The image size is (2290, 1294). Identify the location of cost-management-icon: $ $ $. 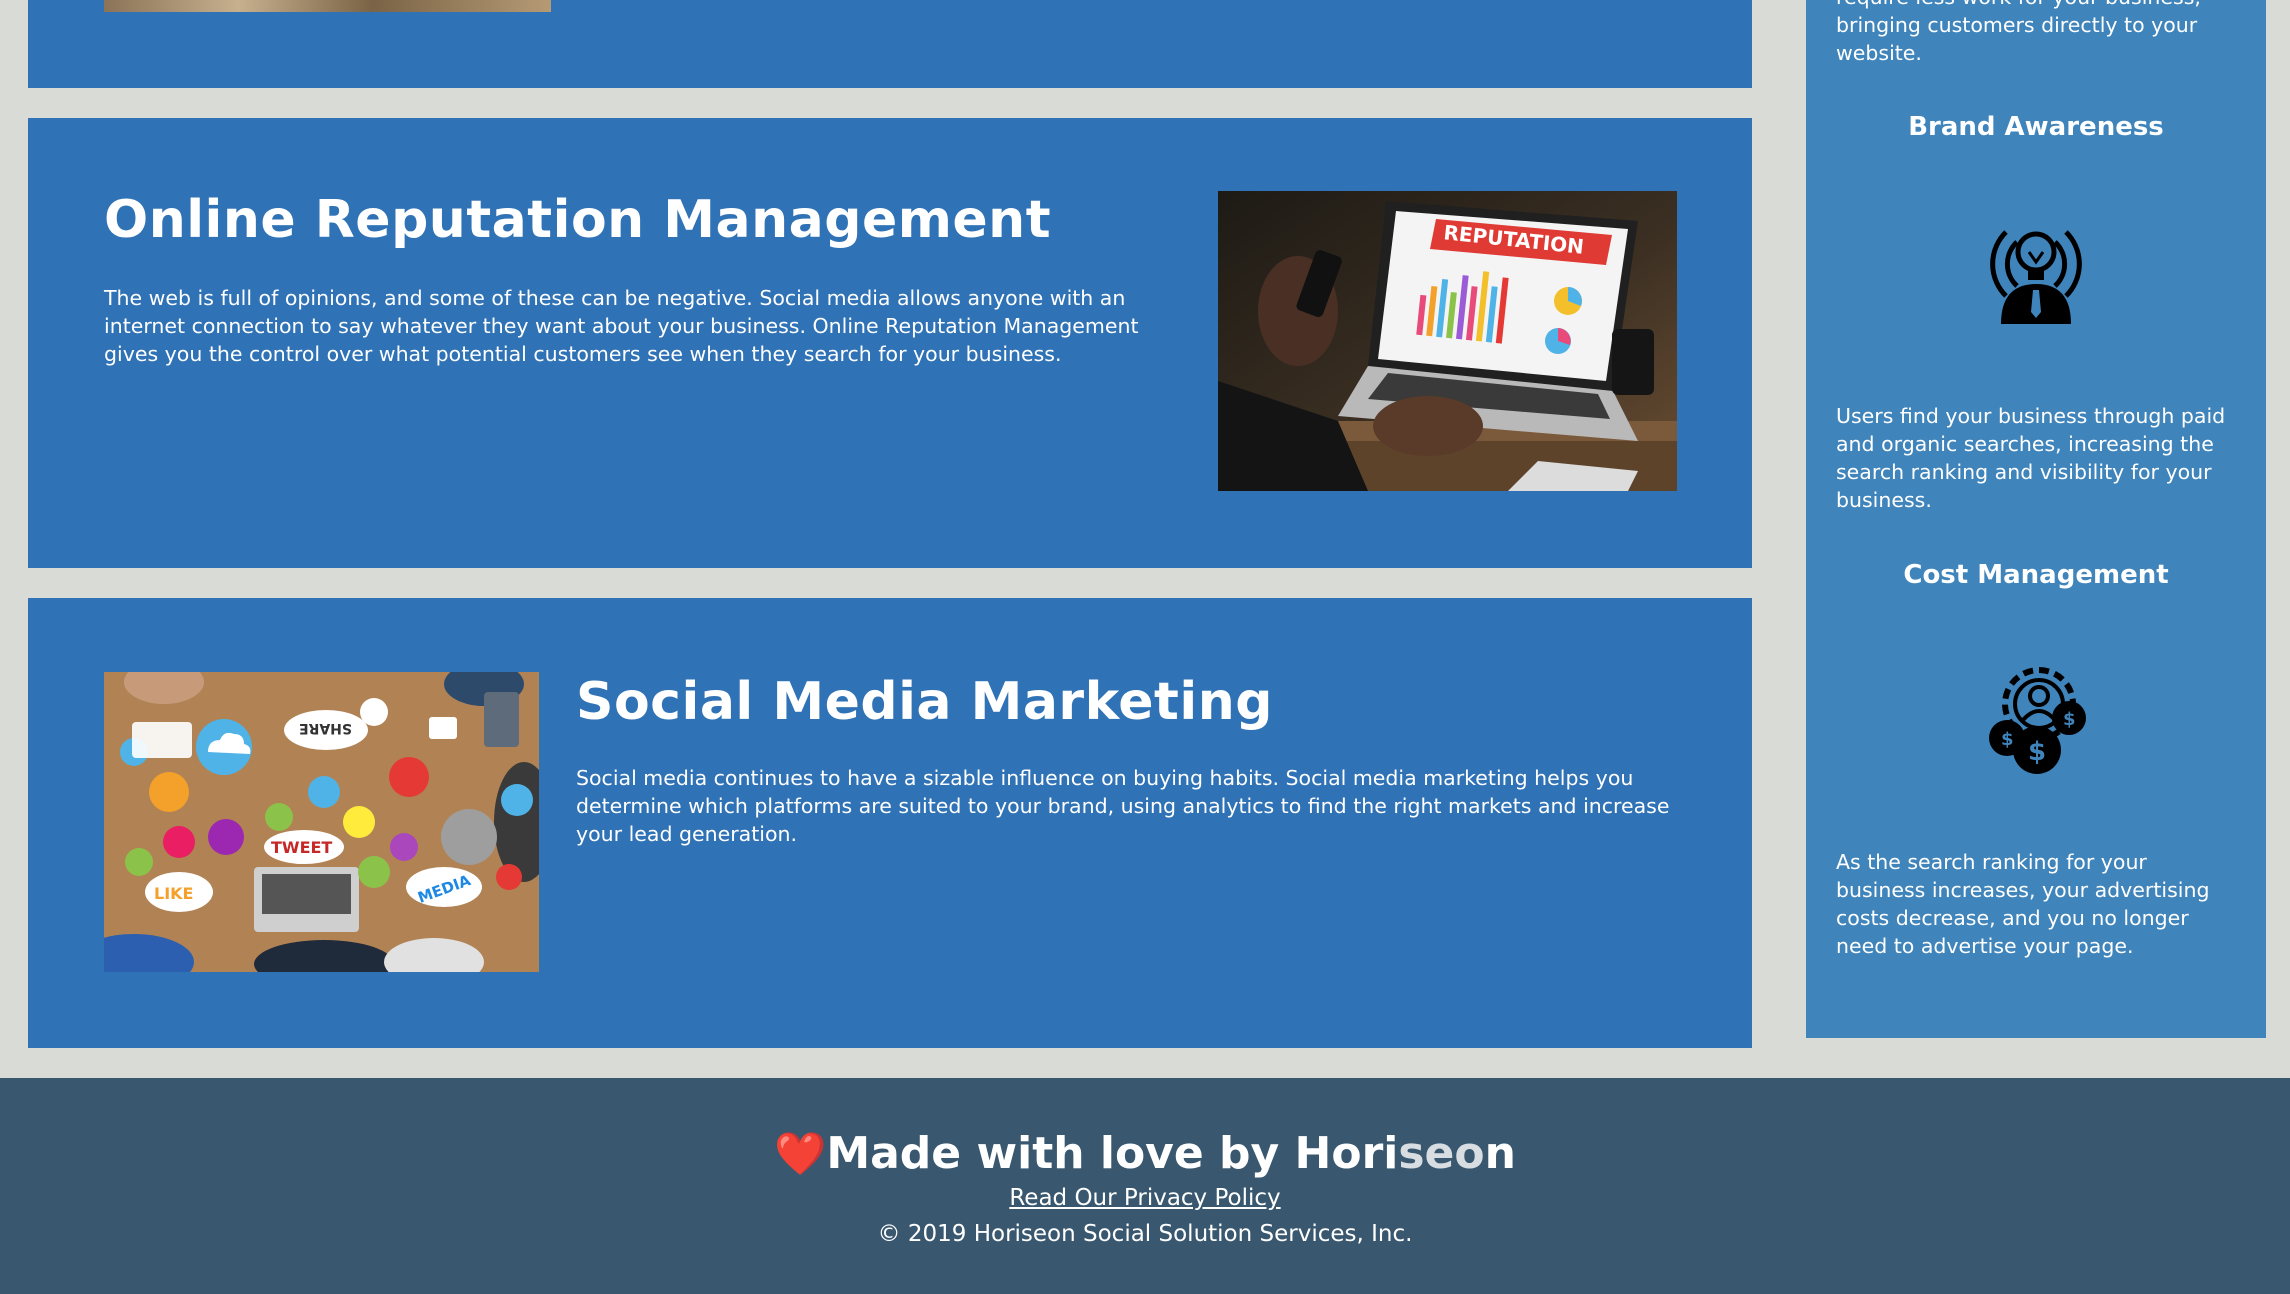
(2037, 720).